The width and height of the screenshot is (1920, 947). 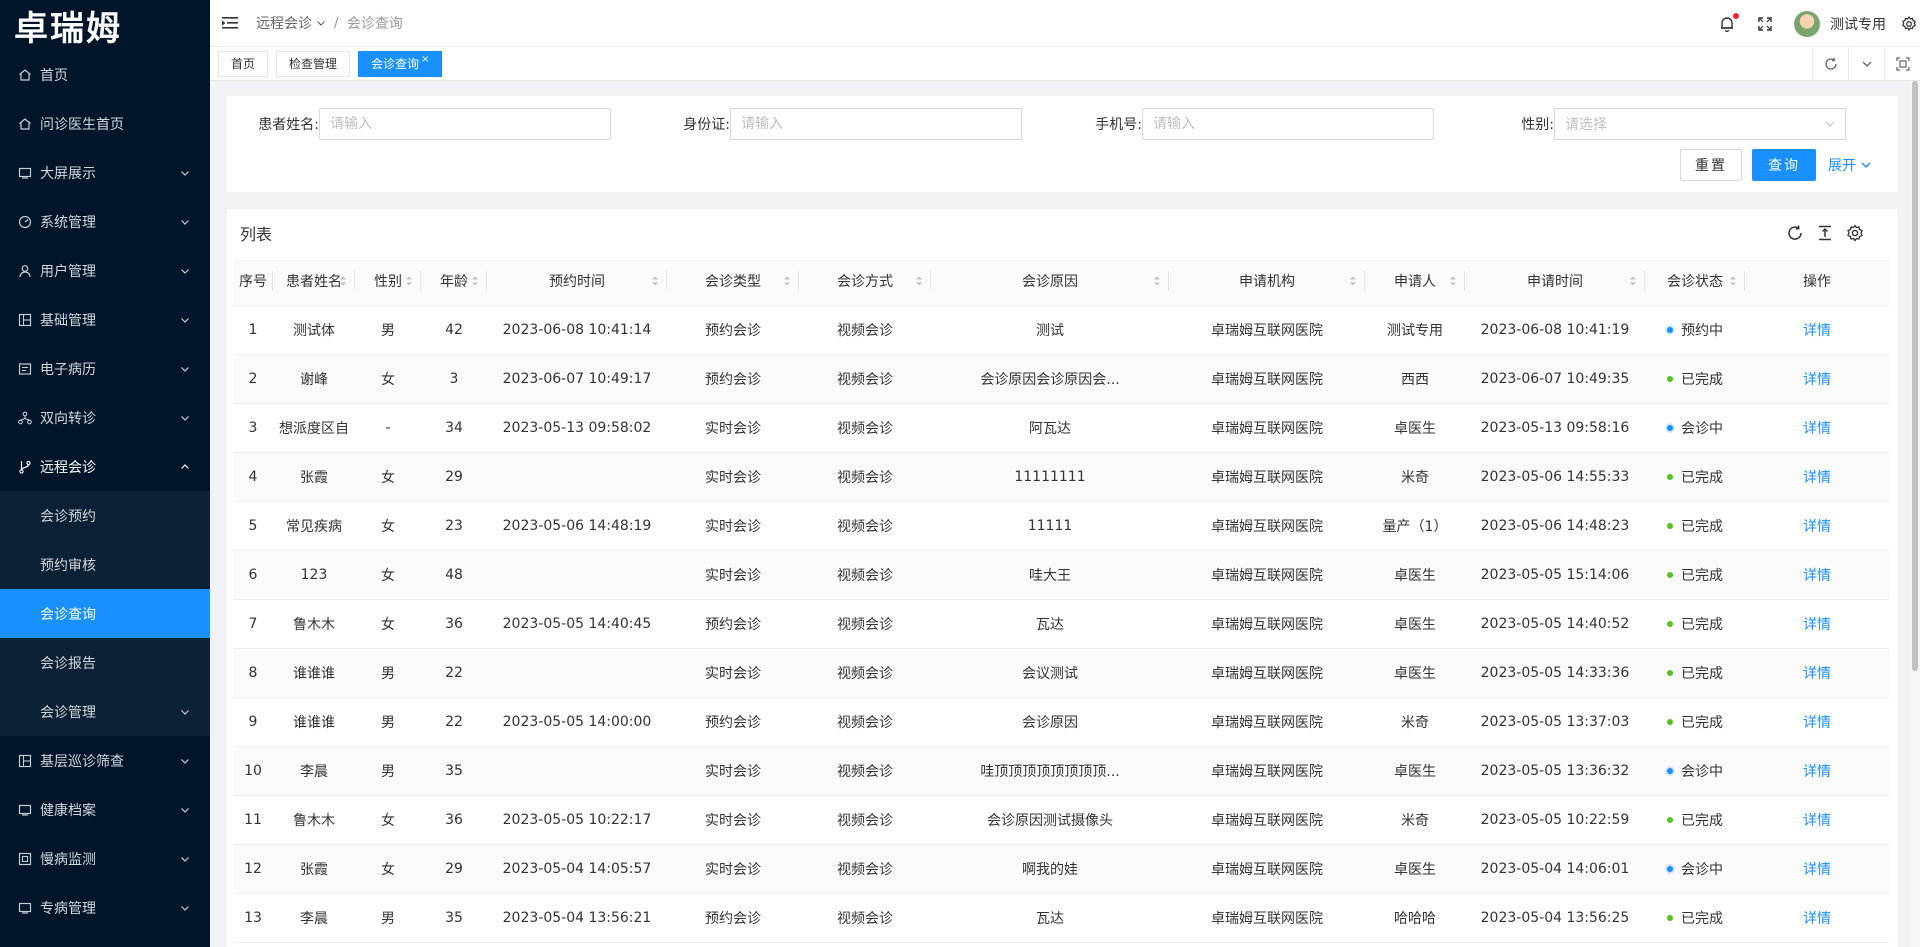 I want to click on column-header-4: 预约时间, so click(x=577, y=281).